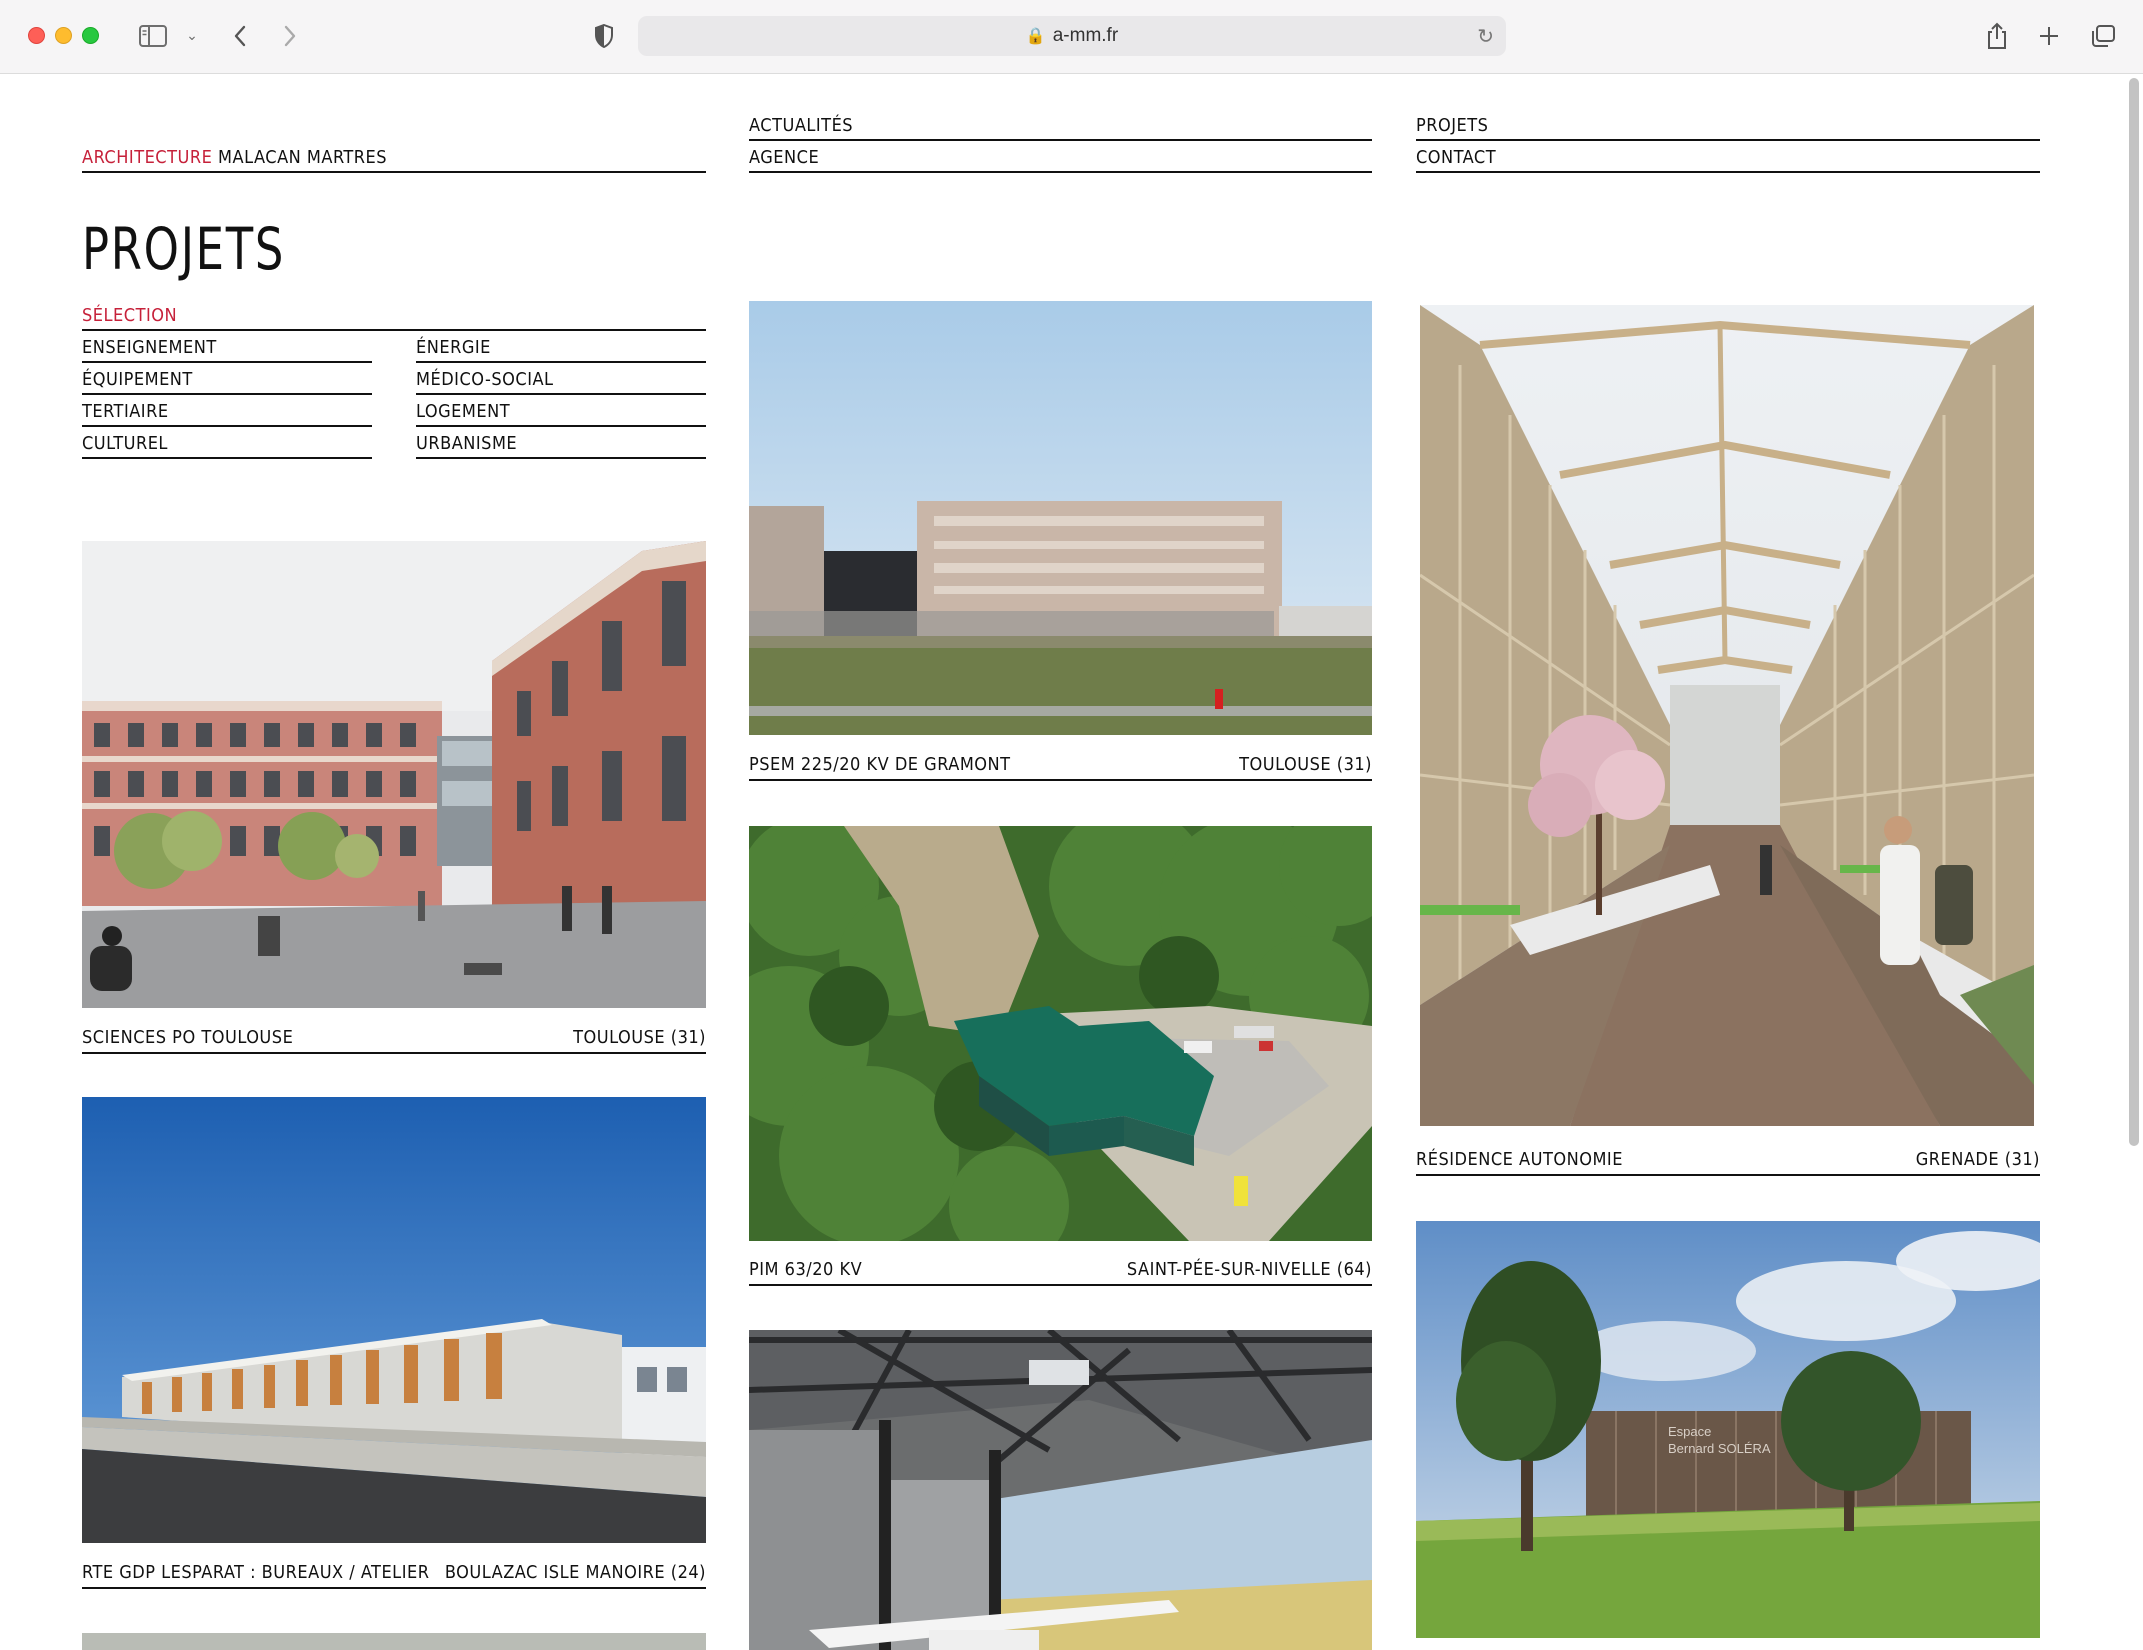 The image size is (2143, 1650). Describe the element at coordinates (1727, 715) in the screenshot. I see `project-image-residence-autonomie` at that location.